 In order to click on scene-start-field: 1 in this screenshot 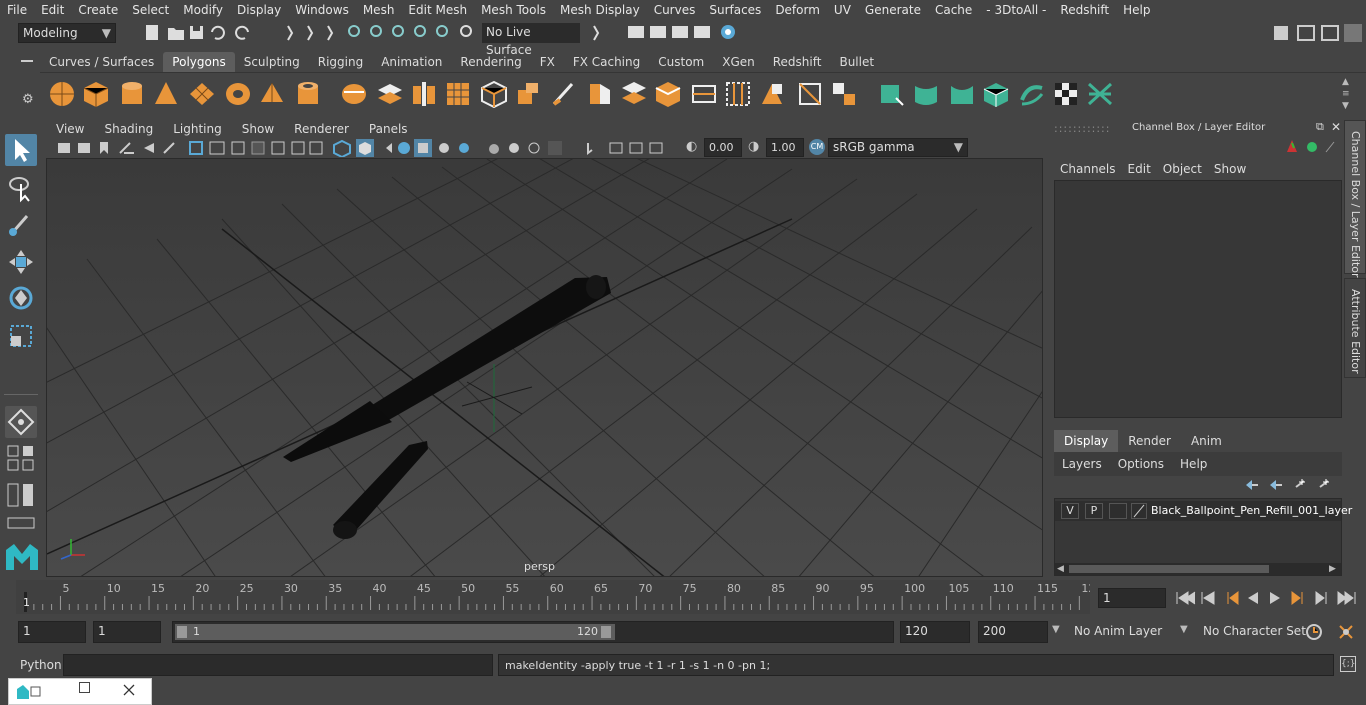, I will do `click(52, 632)`.